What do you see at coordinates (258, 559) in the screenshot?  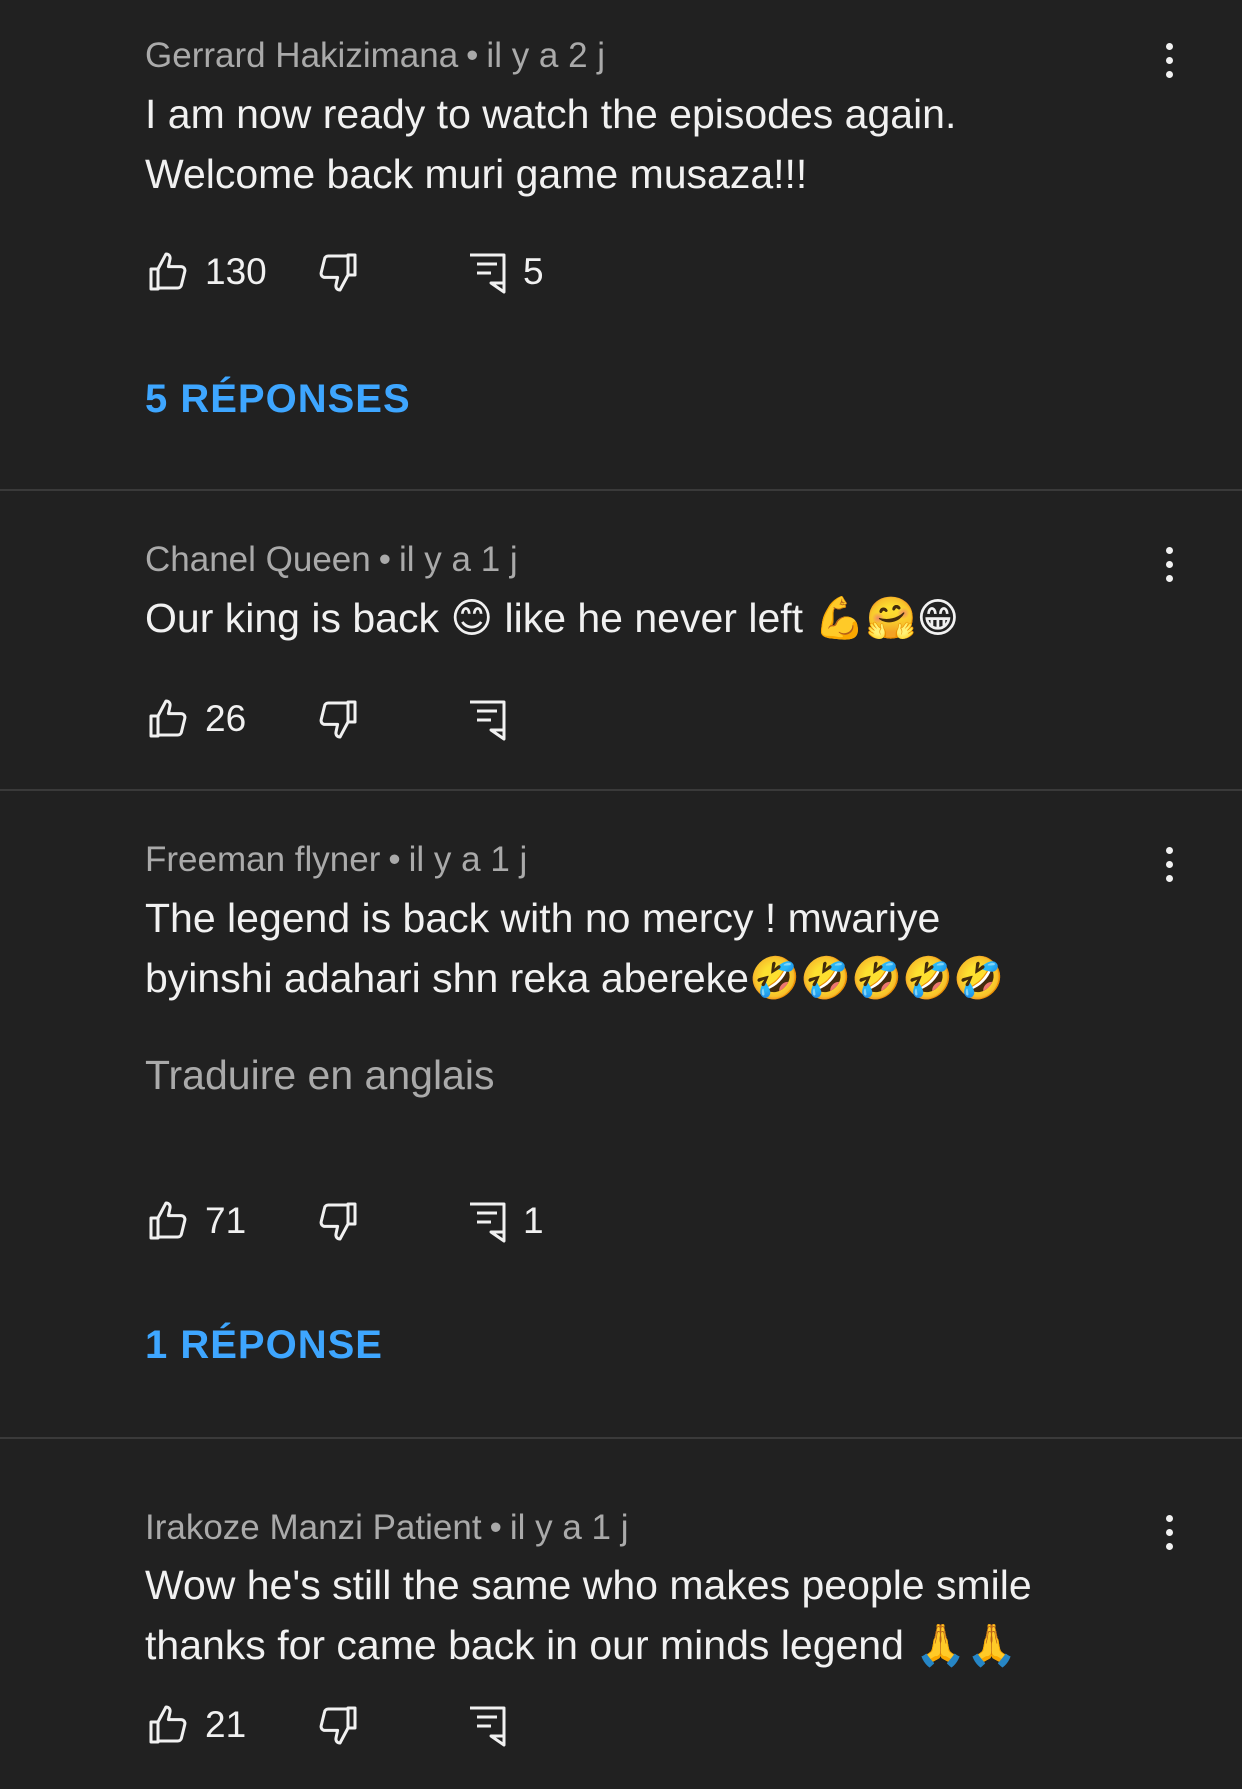 I see `comment-author: Chanel Queen` at bounding box center [258, 559].